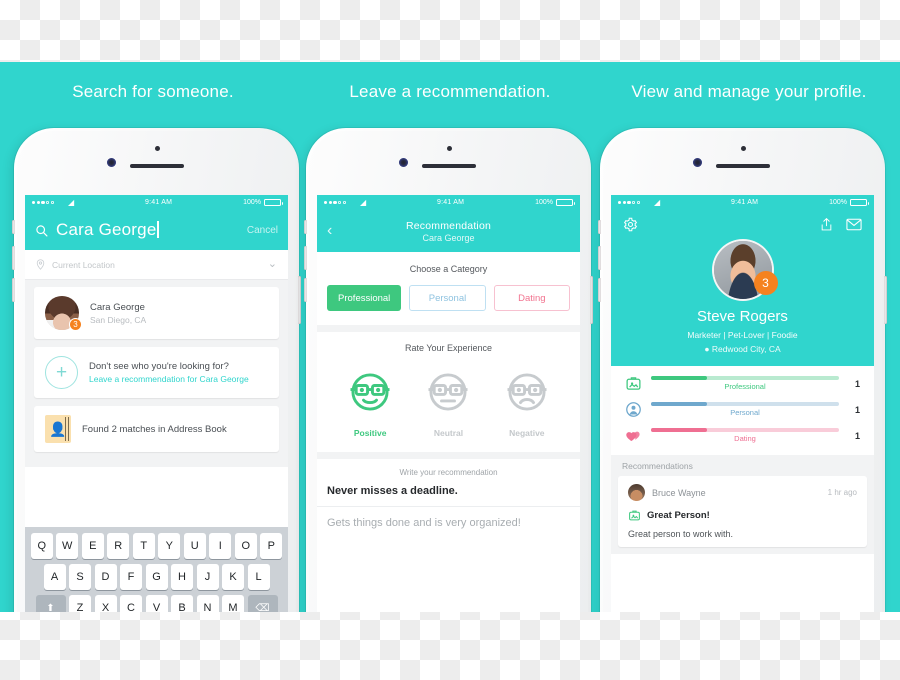 The image size is (900, 680). I want to click on key-r: R, so click(118, 546).